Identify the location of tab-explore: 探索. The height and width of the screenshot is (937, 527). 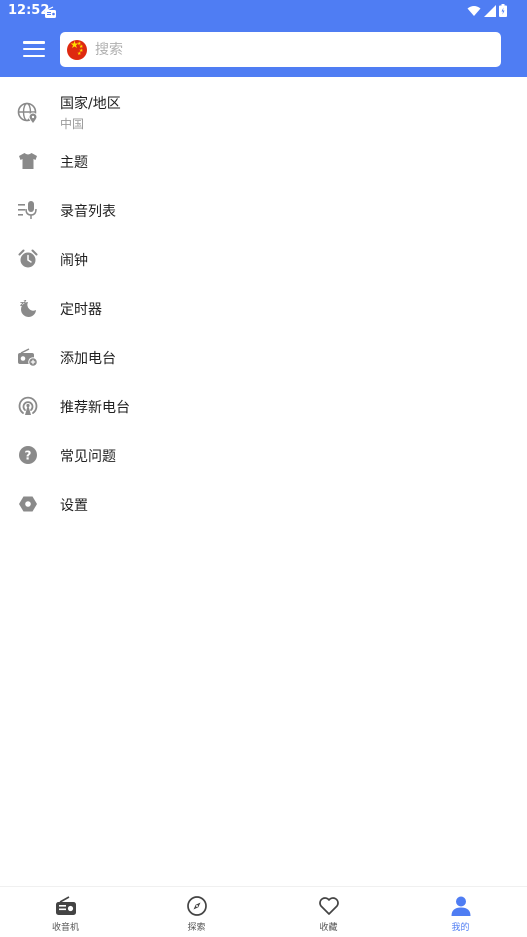
(196, 912).